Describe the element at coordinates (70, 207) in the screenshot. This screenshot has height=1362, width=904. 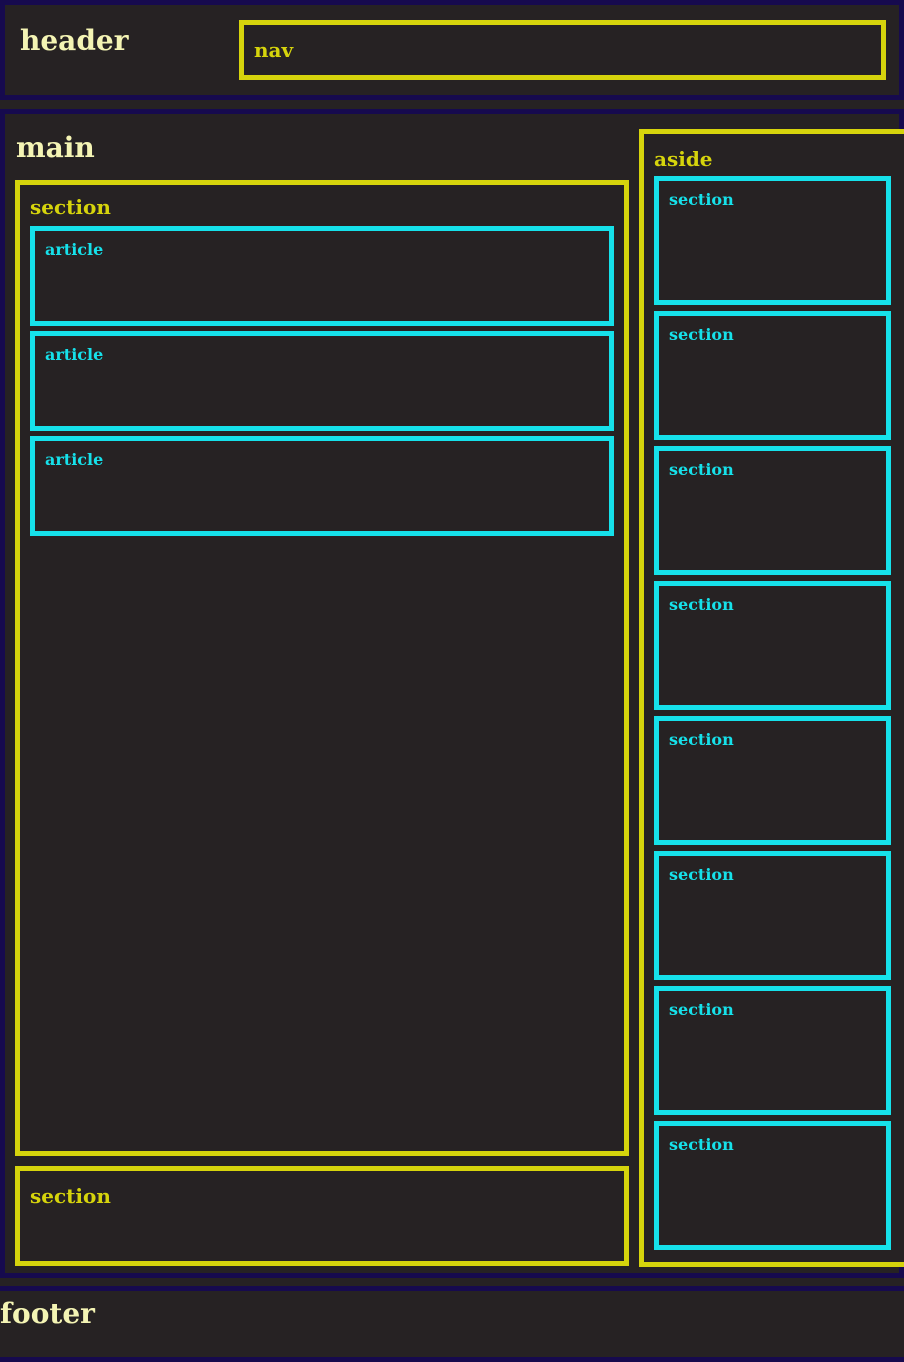
I see `main-section-top-label: section` at that location.